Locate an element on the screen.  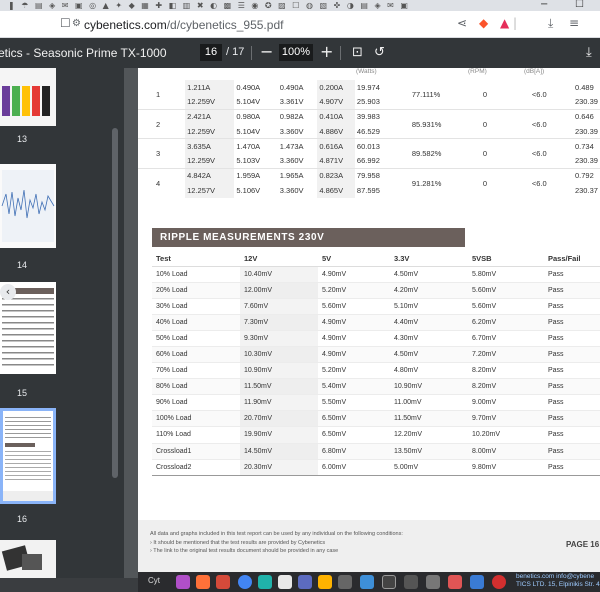
measurement-cell: 1.959A is located at coordinates (256, 175).